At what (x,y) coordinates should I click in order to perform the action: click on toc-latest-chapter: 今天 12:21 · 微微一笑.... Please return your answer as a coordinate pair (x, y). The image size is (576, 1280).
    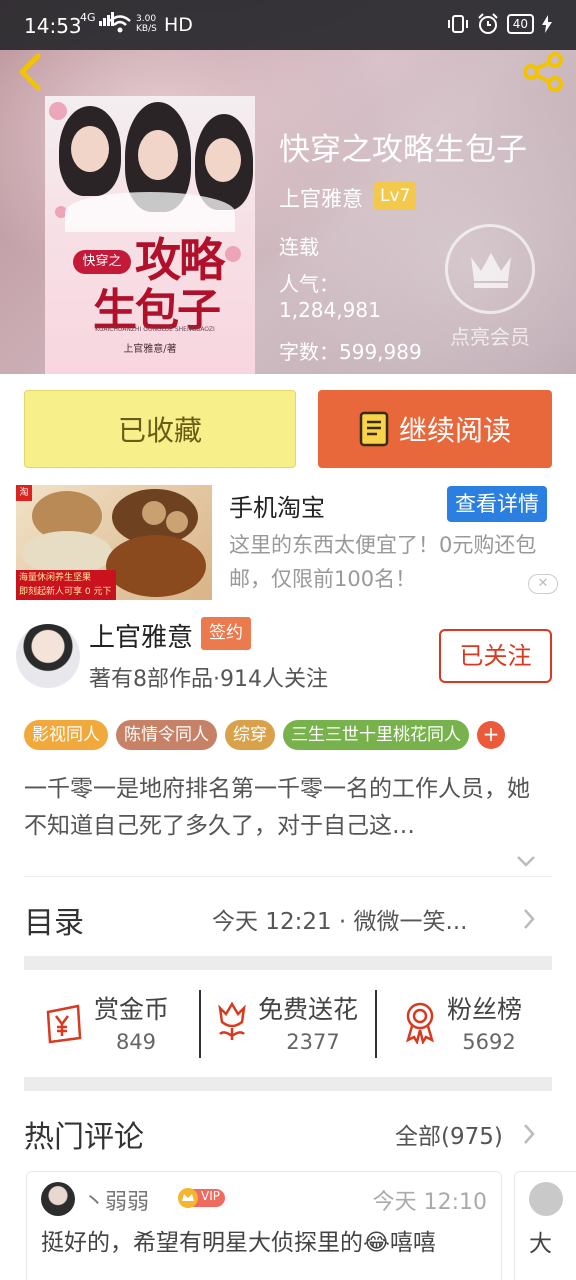
    Looking at the image, I should click on (339, 919).